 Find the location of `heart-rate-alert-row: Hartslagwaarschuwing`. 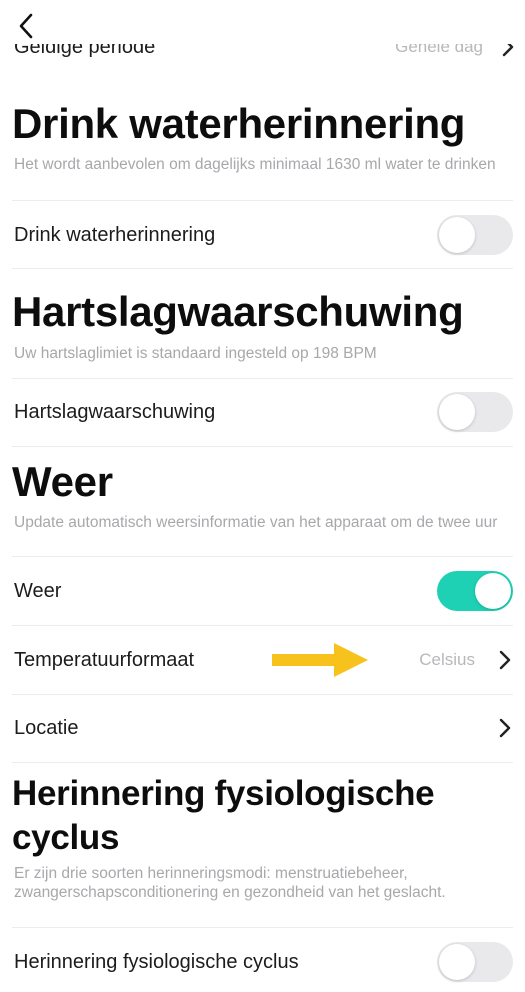

heart-rate-alert-row: Hartslagwaarschuwing is located at coordinates (263, 412).